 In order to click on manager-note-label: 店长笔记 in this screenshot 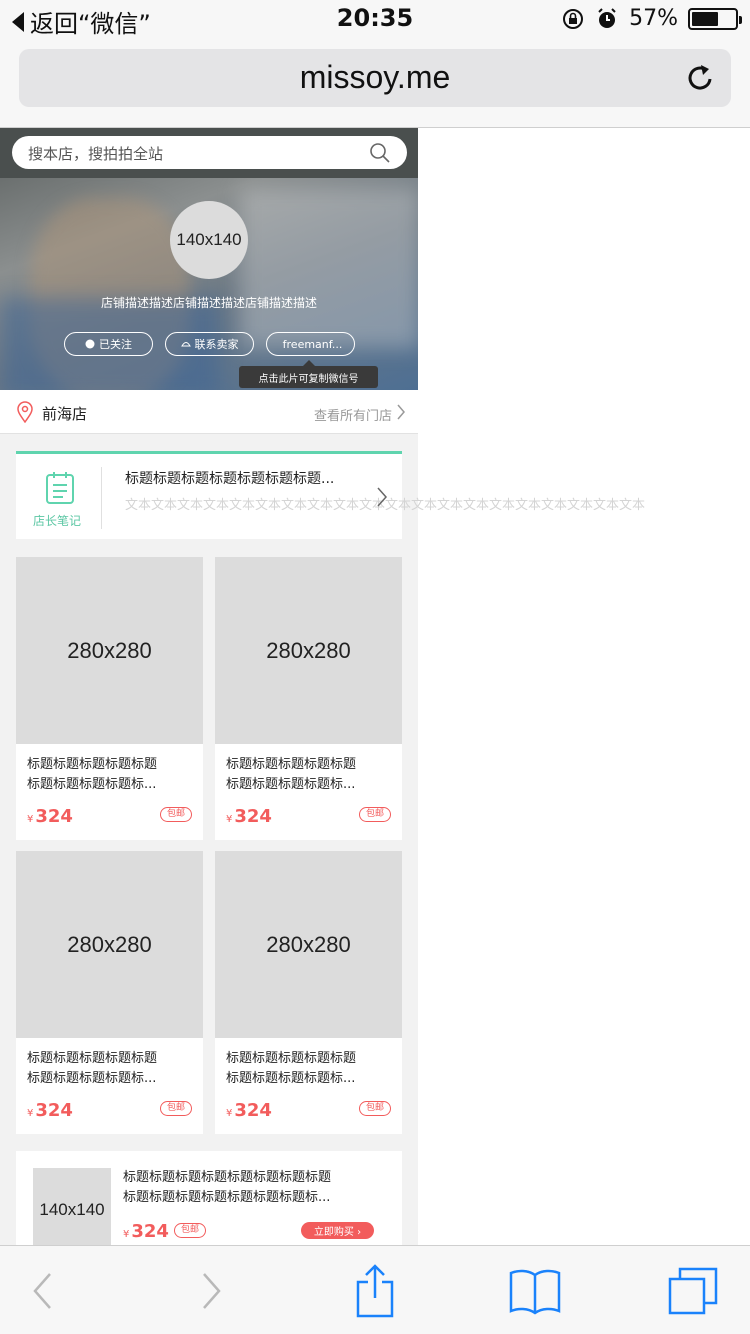, I will do `click(57, 521)`.